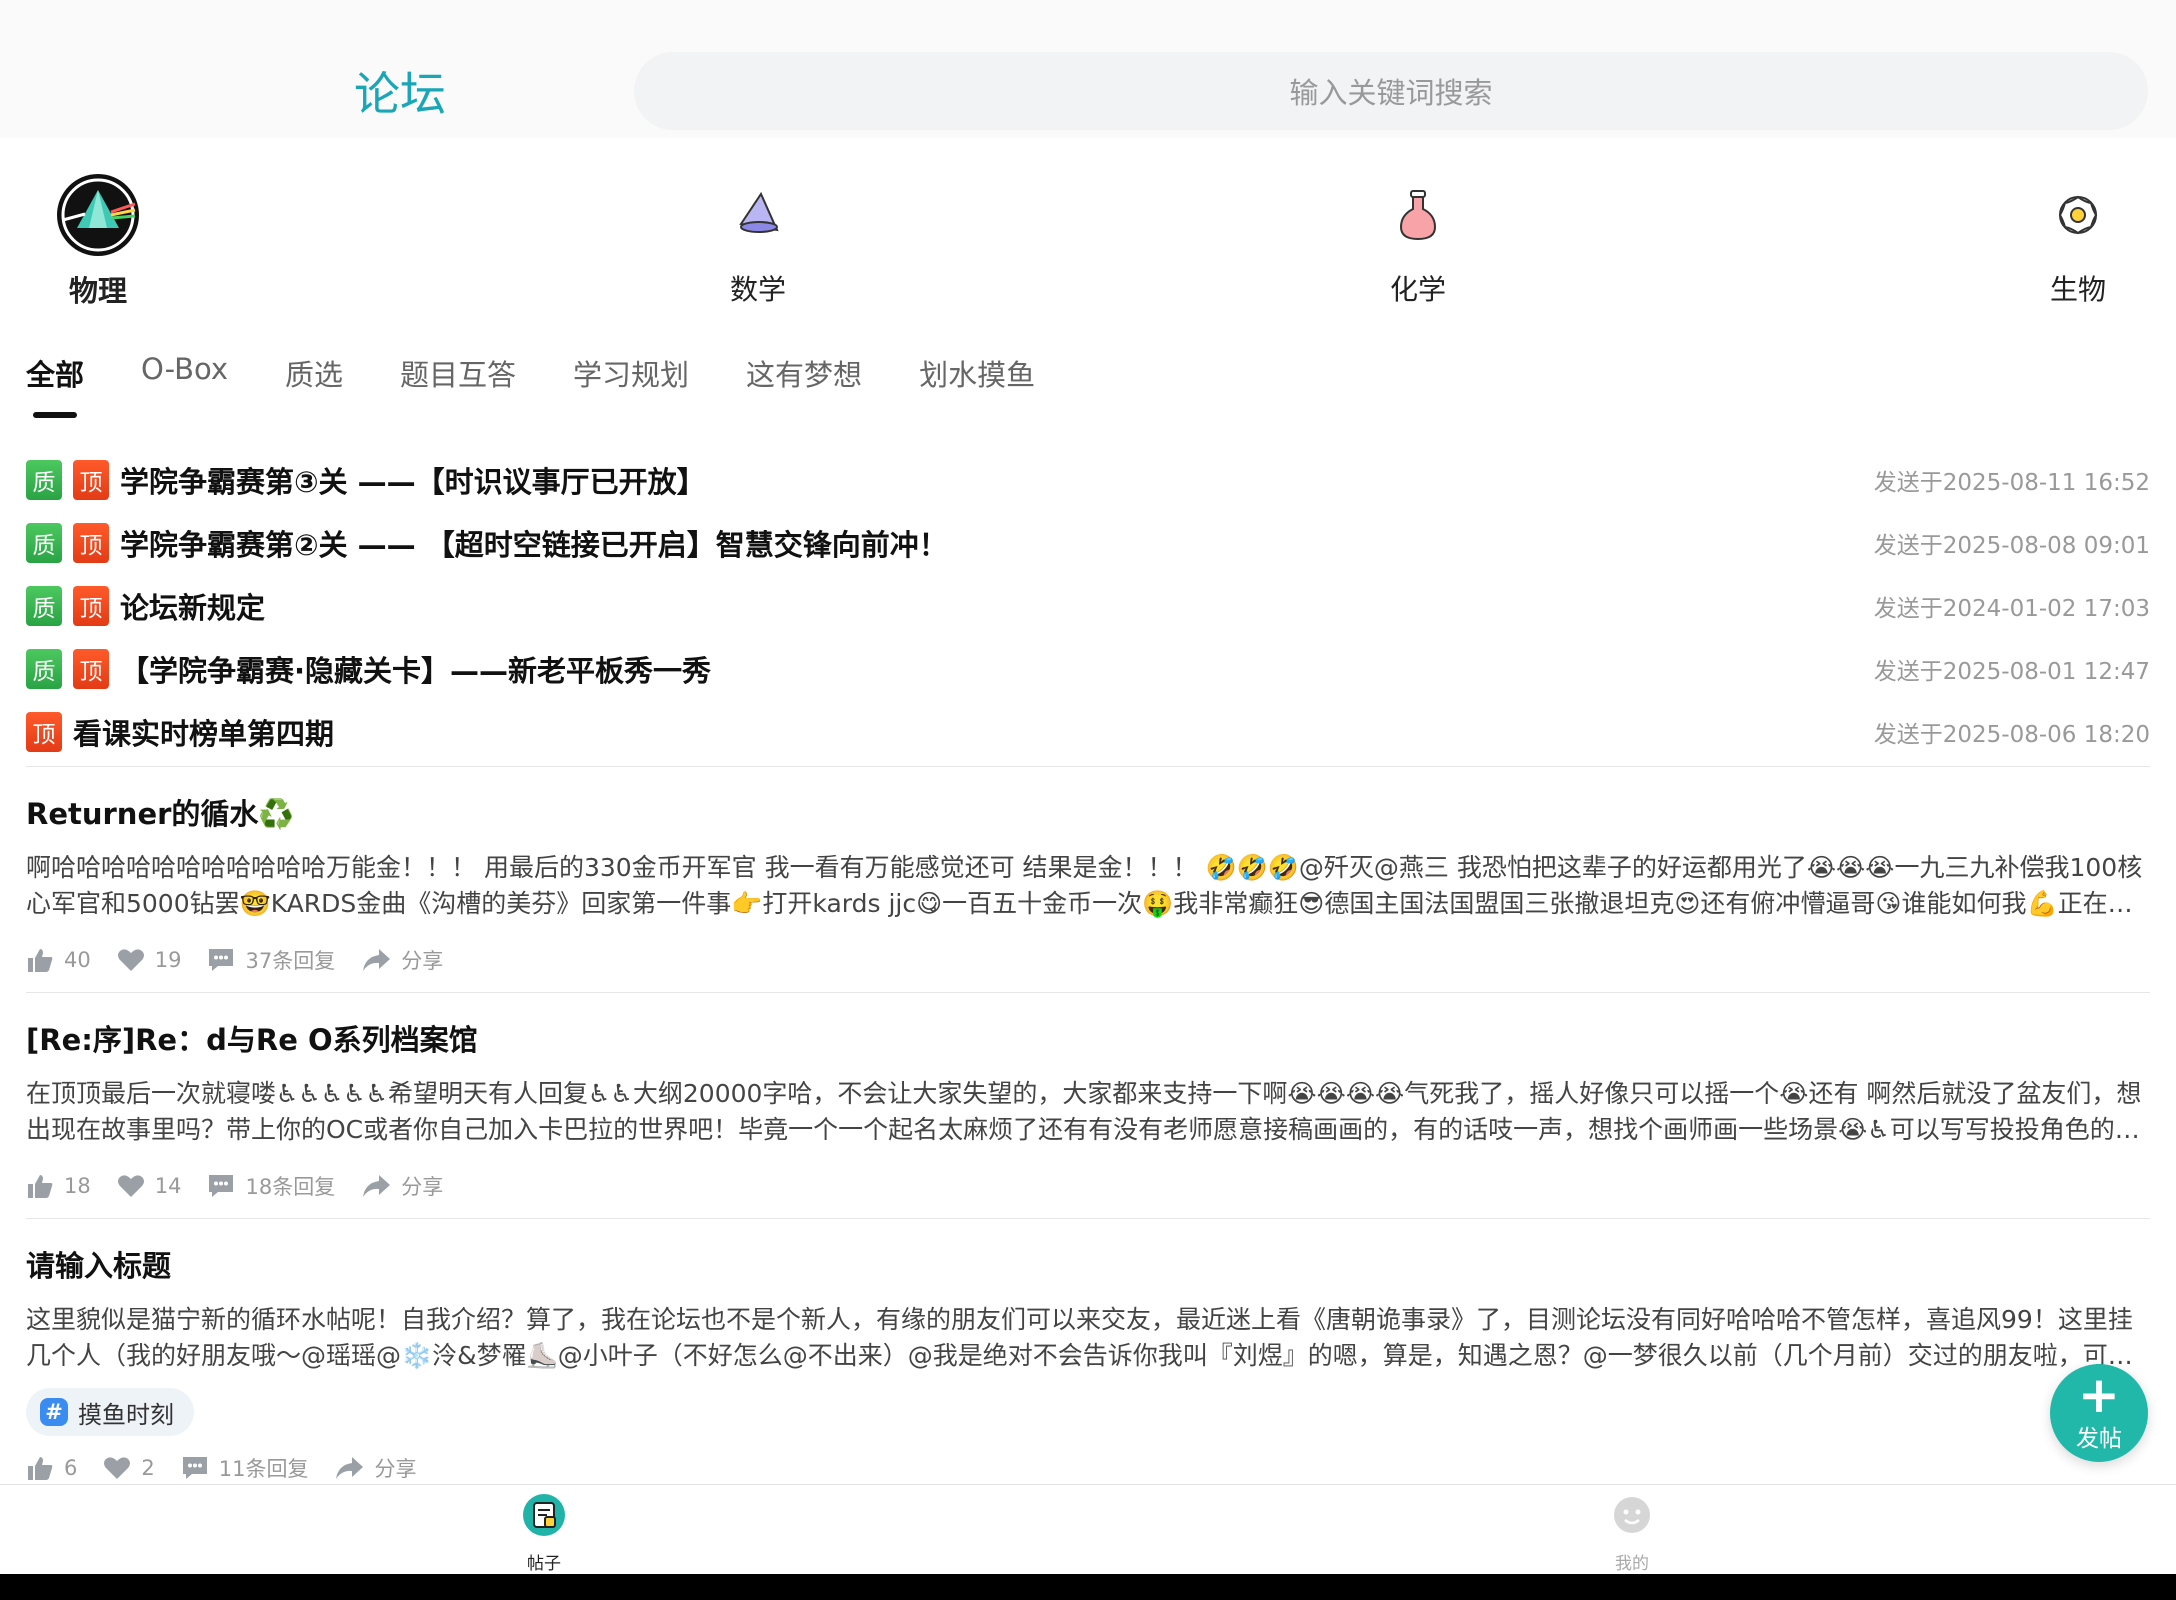 The image size is (2176, 1600). What do you see at coordinates (290, 1187) in the screenshot?
I see `reply-count: 18条回复` at bounding box center [290, 1187].